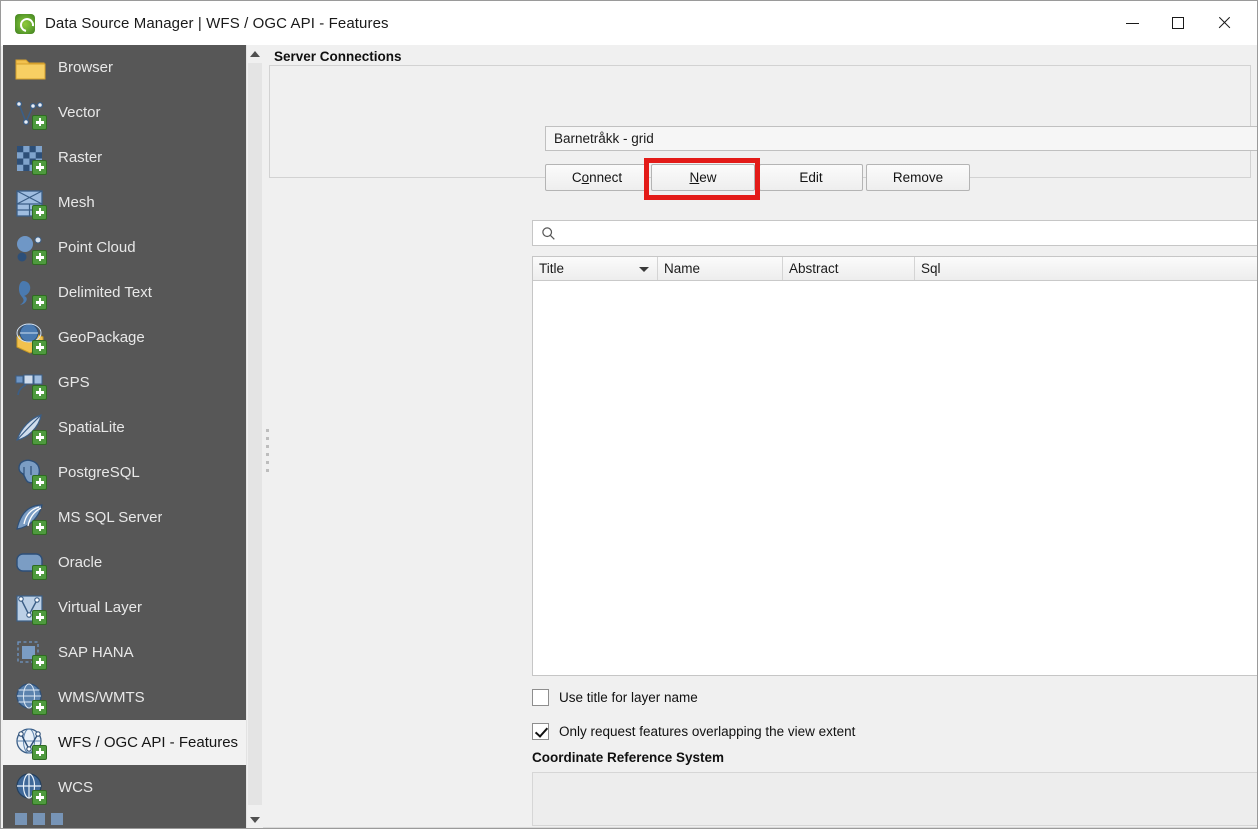 The height and width of the screenshot is (829, 1258). Describe the element at coordinates (30, 293) in the screenshot. I see `delimited-text-icon` at that location.